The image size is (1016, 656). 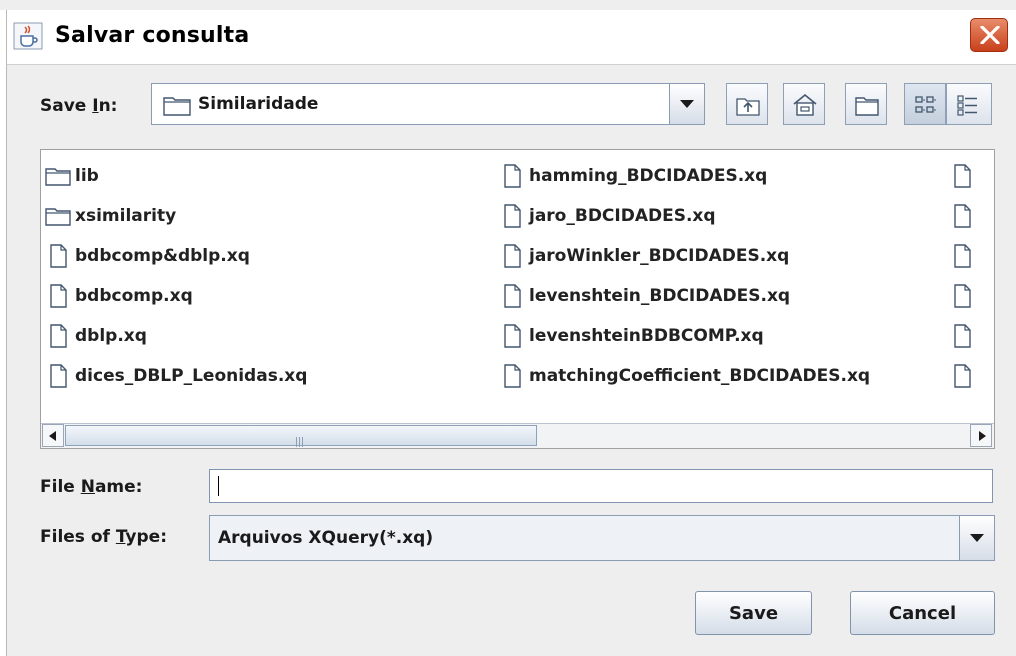 I want to click on save-in-value: Similaridade, so click(x=258, y=104).